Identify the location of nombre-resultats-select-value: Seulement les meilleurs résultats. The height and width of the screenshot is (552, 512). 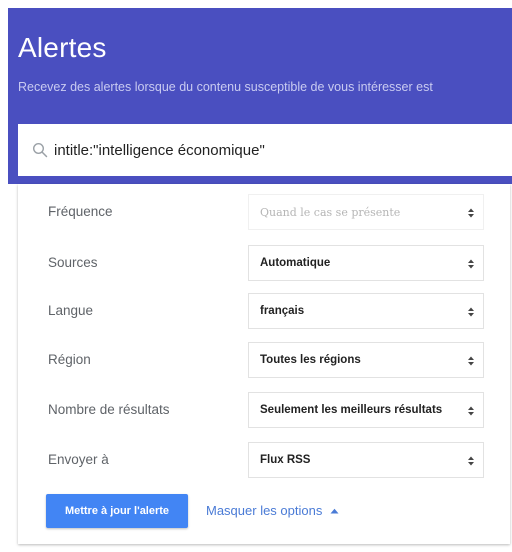
(351, 410).